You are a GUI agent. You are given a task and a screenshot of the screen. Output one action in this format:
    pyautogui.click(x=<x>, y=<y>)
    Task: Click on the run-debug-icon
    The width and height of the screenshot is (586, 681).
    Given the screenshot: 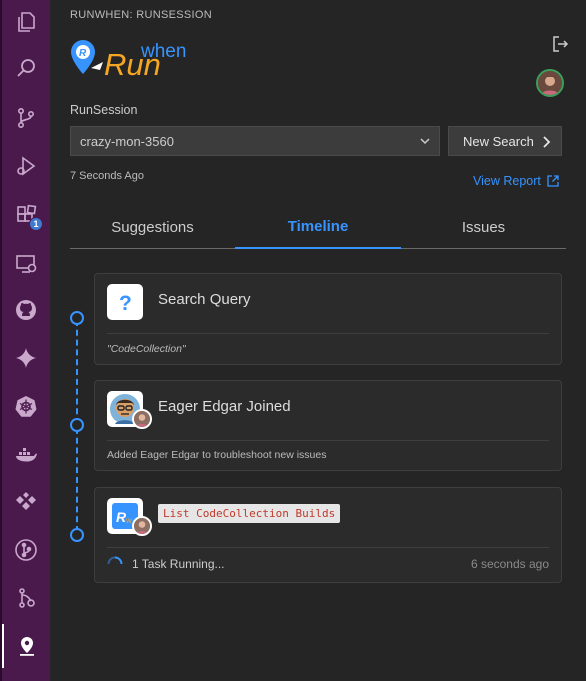 What is the action you would take?
    pyautogui.click(x=26, y=166)
    